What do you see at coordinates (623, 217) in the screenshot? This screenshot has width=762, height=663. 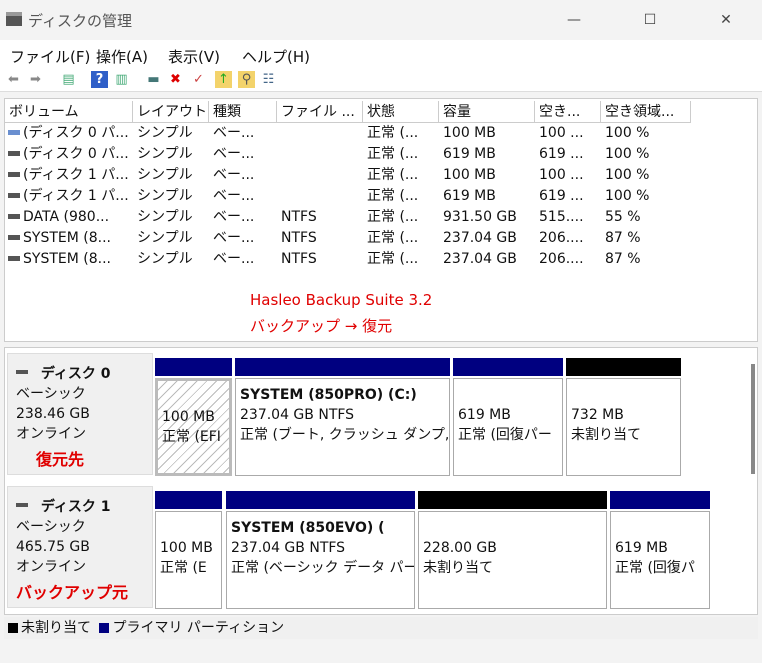 I see `table-cell: 55 %` at bounding box center [623, 217].